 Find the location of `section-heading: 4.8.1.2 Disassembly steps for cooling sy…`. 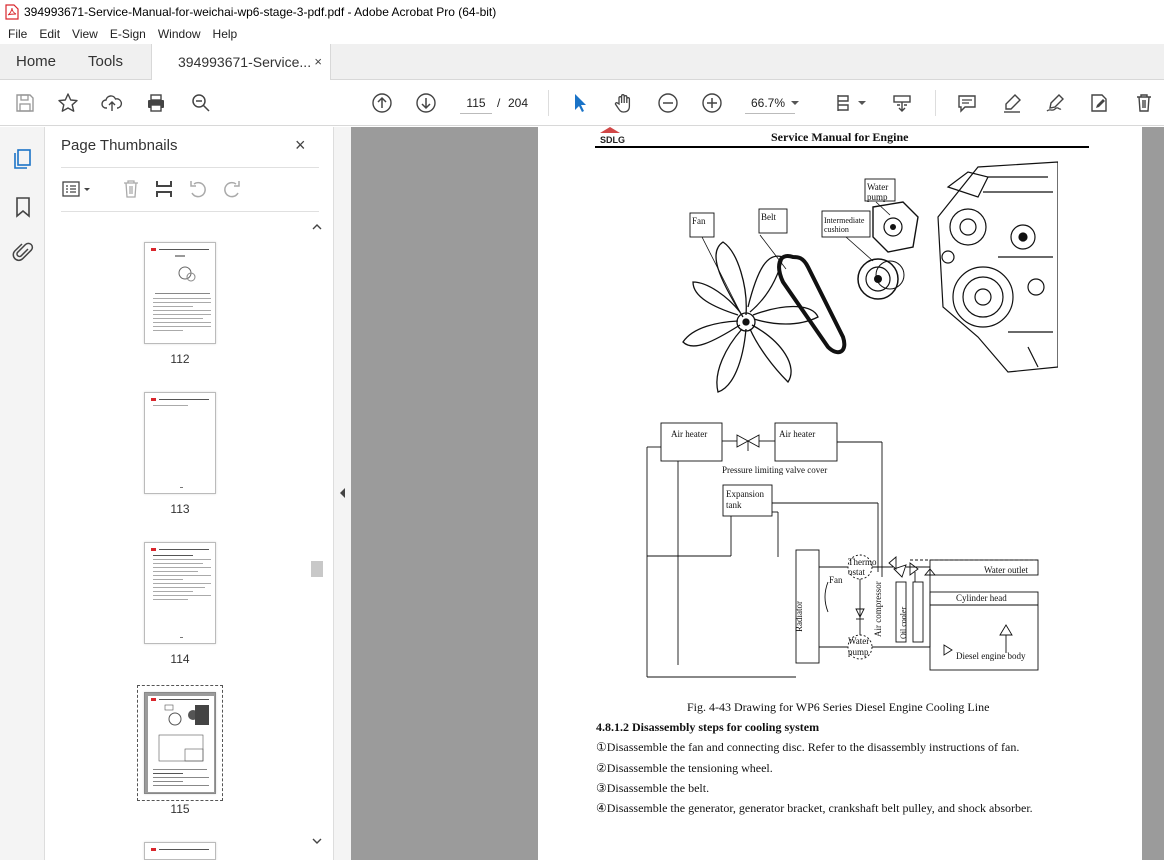

section-heading: 4.8.1.2 Disassembly steps for cooling sy… is located at coordinates (708, 727).